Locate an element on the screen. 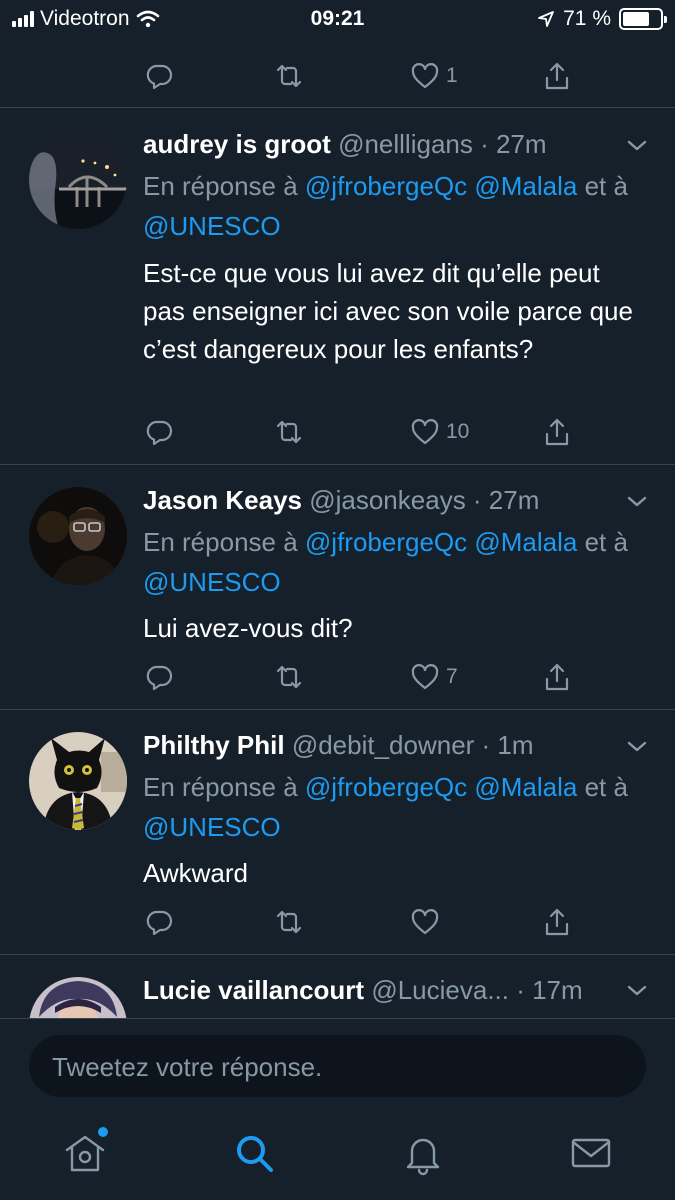 Image resolution: width=675 pixels, height=1200 pixels. reply-input: Tweetez votre réponse. is located at coordinates (337, 1066).